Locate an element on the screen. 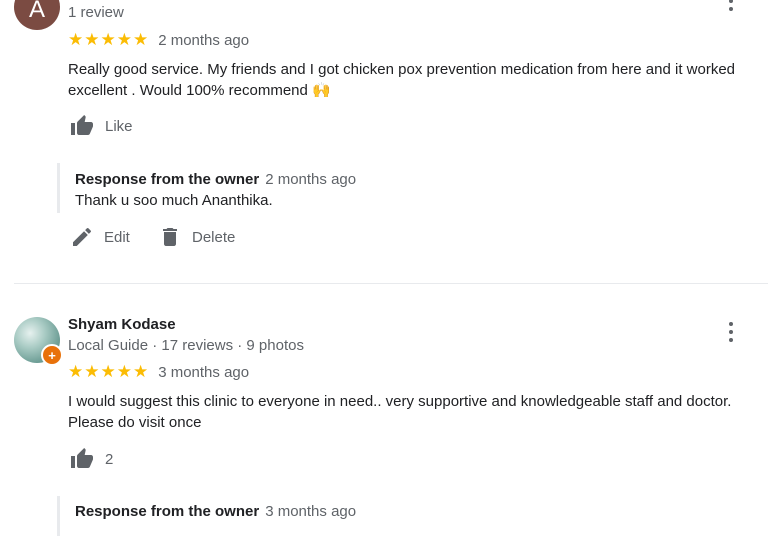 This screenshot has height=536, width=768. rating-row: ★★★★★ 3 months ago is located at coordinates (158, 372).